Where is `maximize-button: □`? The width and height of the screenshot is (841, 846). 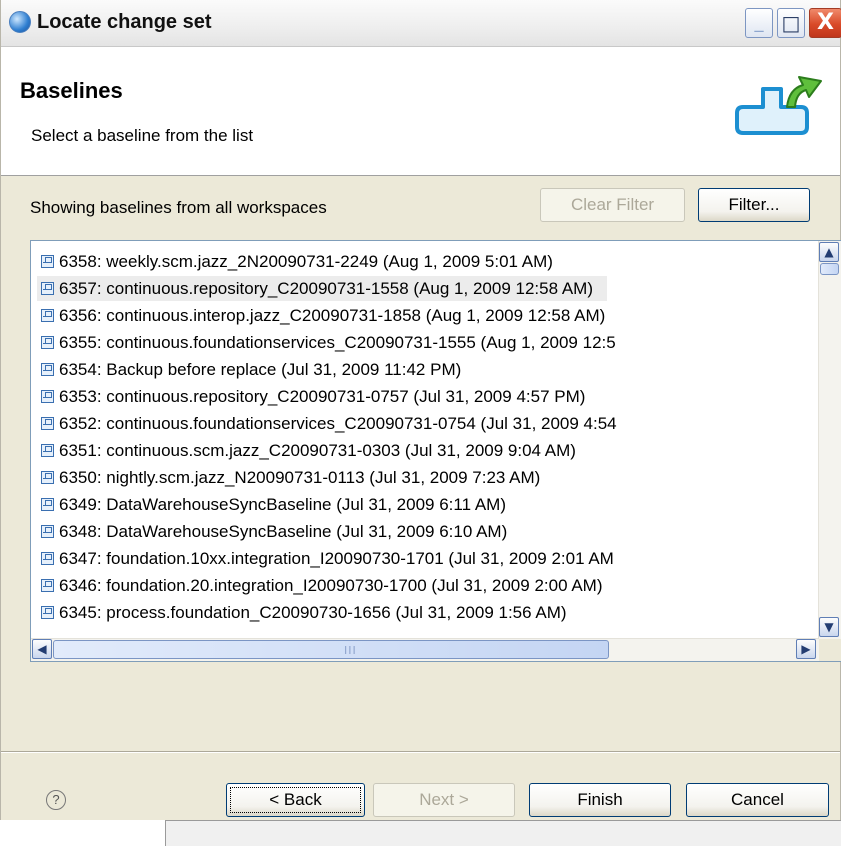 maximize-button: □ is located at coordinates (791, 23).